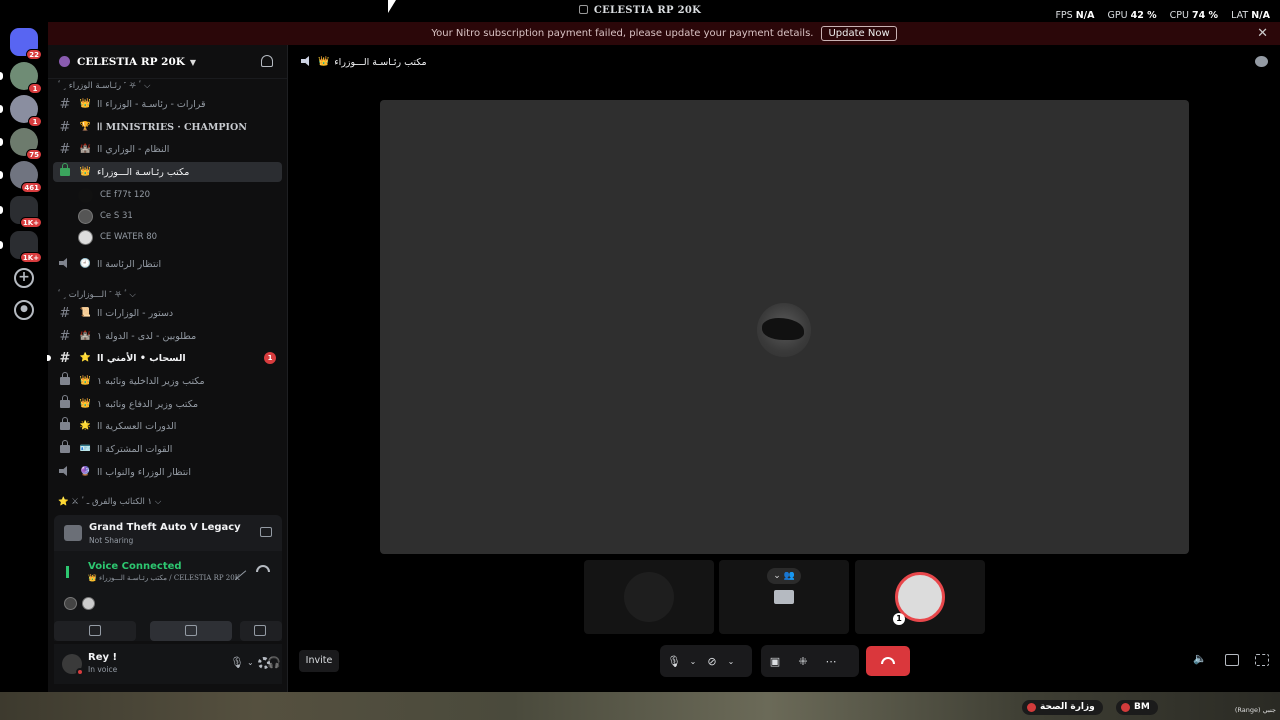 The image size is (1280, 720). I want to click on voice-user: CE f77t 120, so click(114, 195).